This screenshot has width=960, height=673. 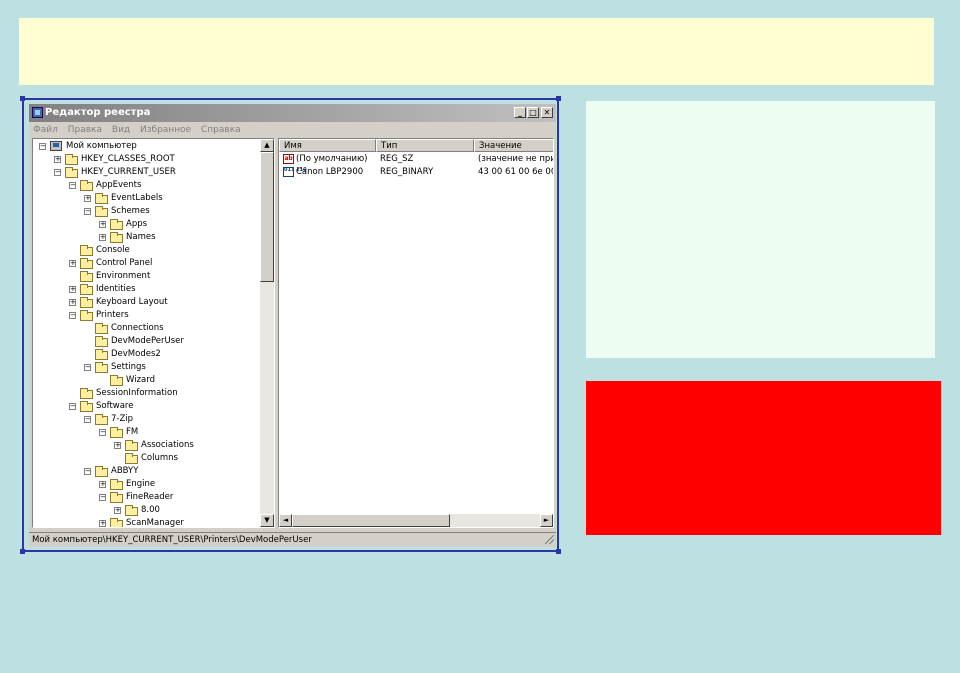 What do you see at coordinates (148, 380) in the screenshot?
I see `tree-node: Wizard` at bounding box center [148, 380].